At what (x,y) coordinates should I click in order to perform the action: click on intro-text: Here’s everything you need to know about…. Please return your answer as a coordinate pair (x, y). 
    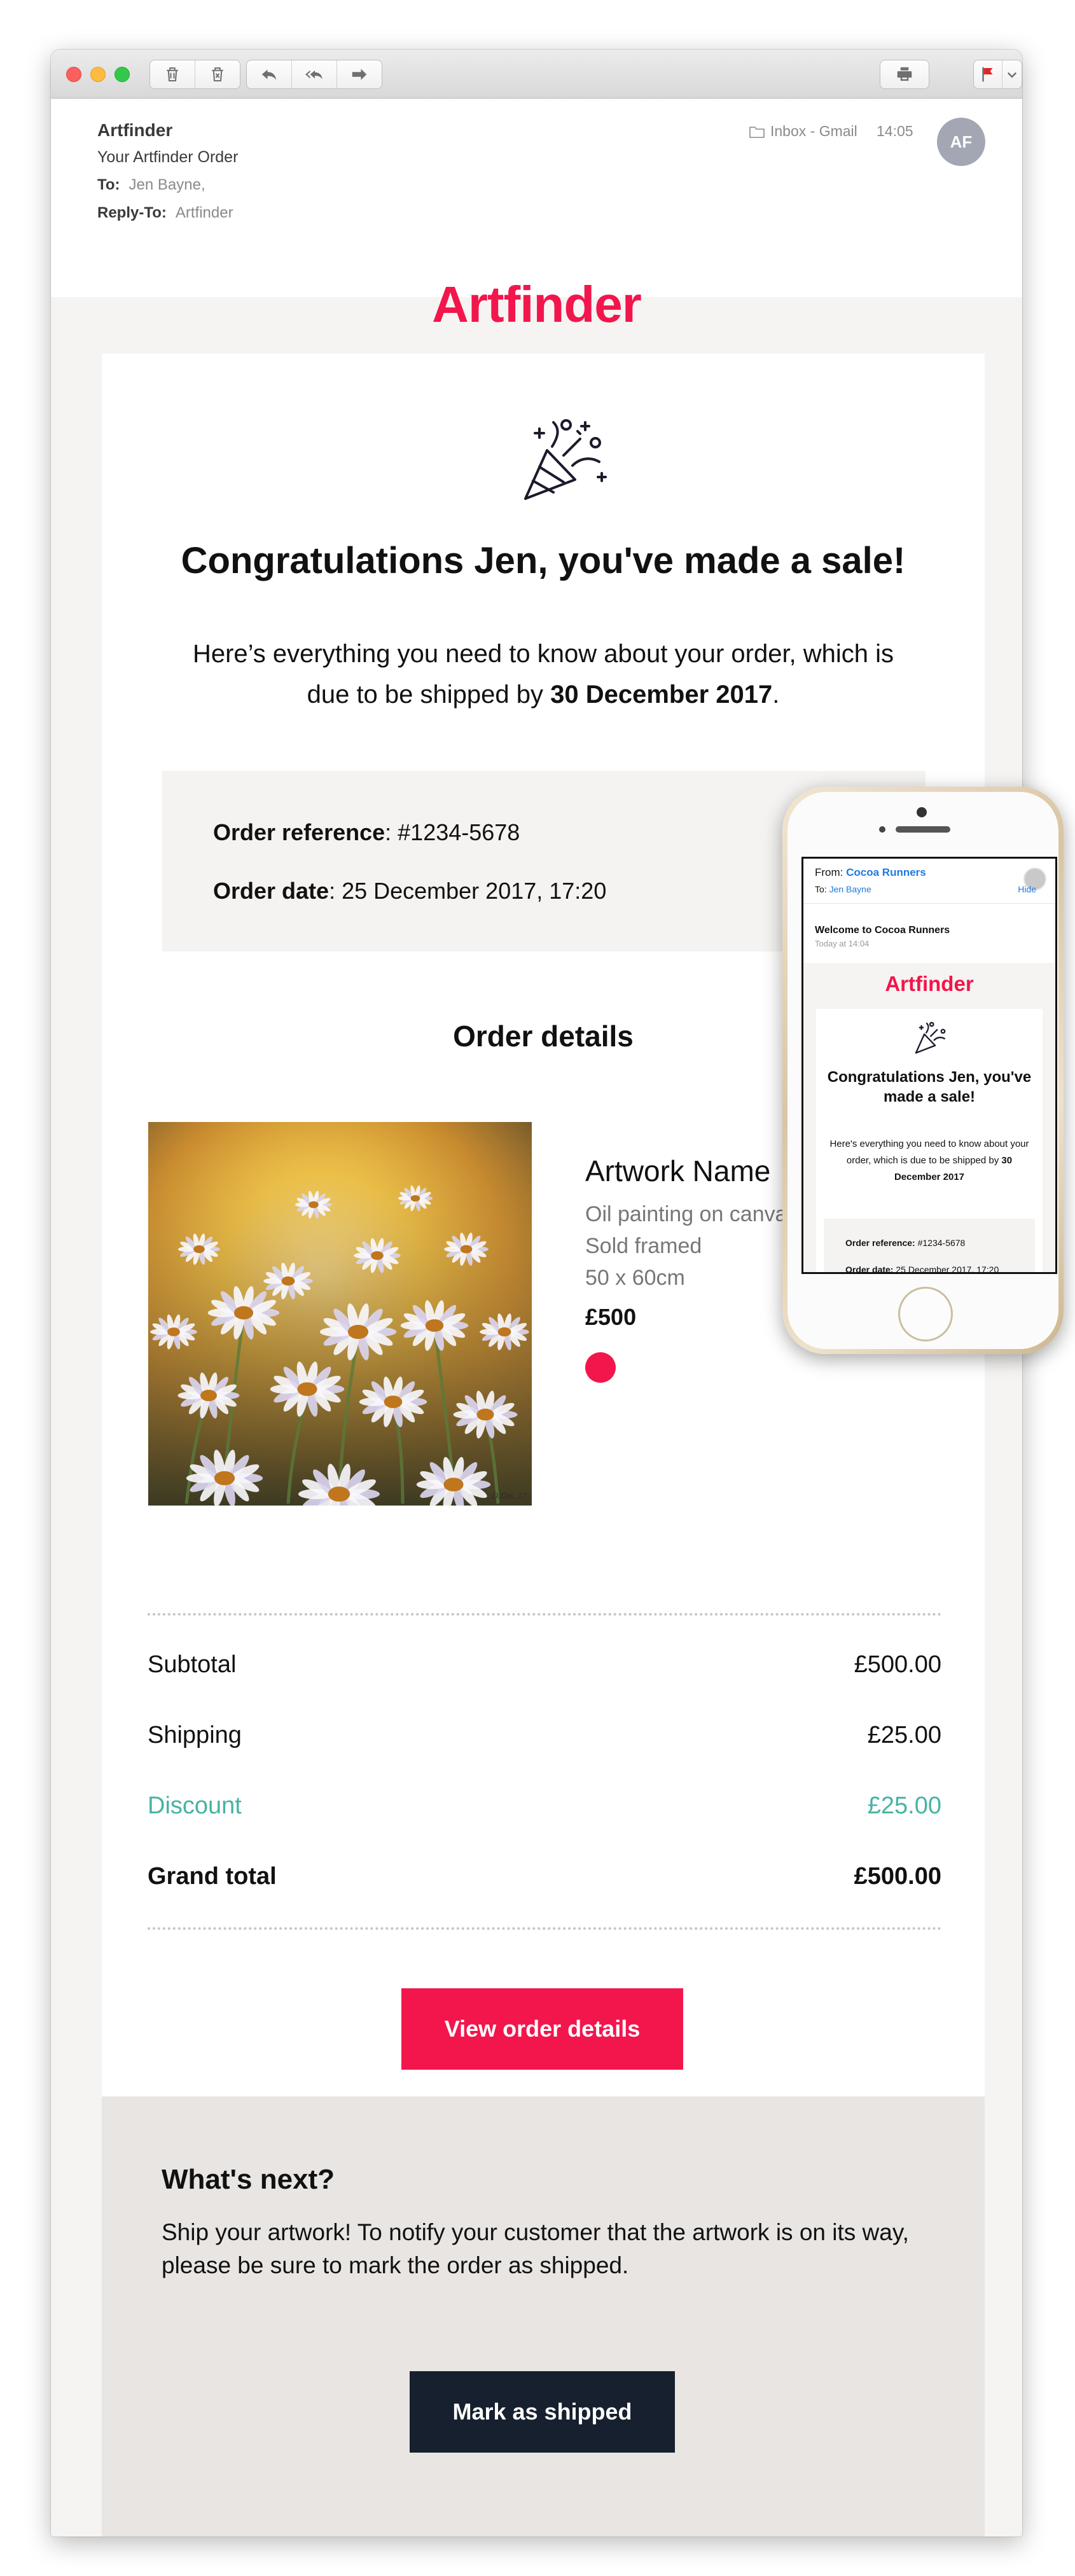
    Looking at the image, I should click on (543, 674).